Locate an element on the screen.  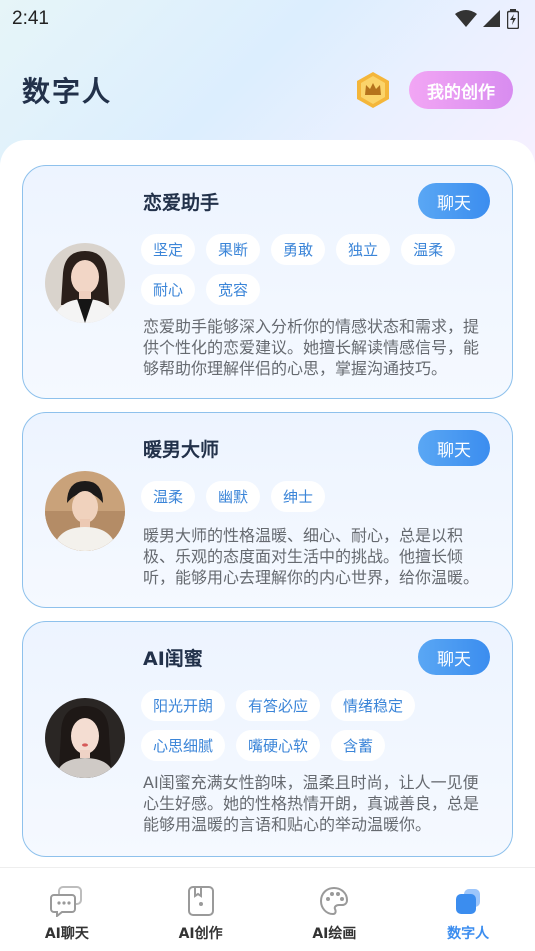
tab-label: 数字人 is located at coordinates (468, 934).